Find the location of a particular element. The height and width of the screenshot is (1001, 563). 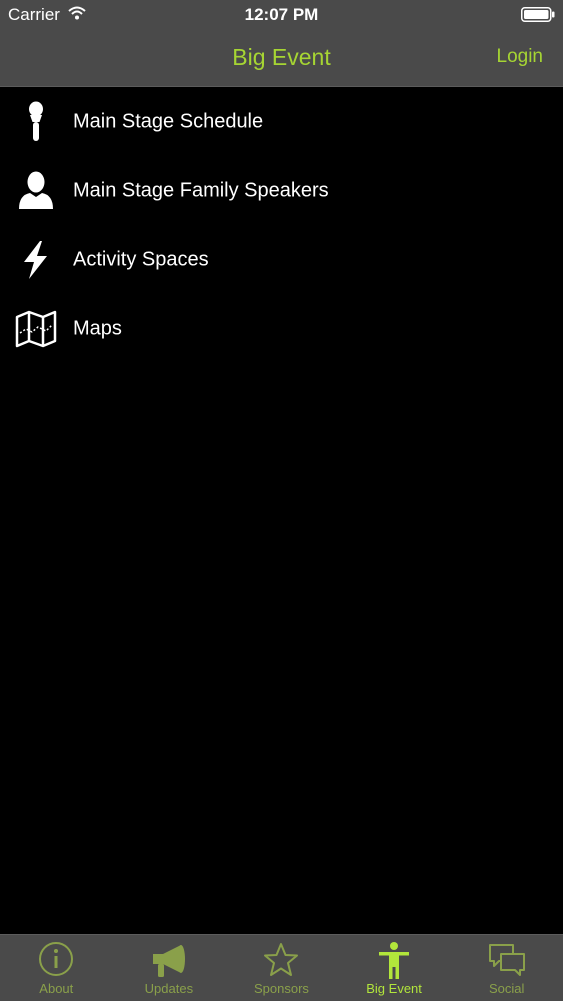

top-bar: Carrier 12:07 PM Big Event Login is located at coordinates (281, 43).